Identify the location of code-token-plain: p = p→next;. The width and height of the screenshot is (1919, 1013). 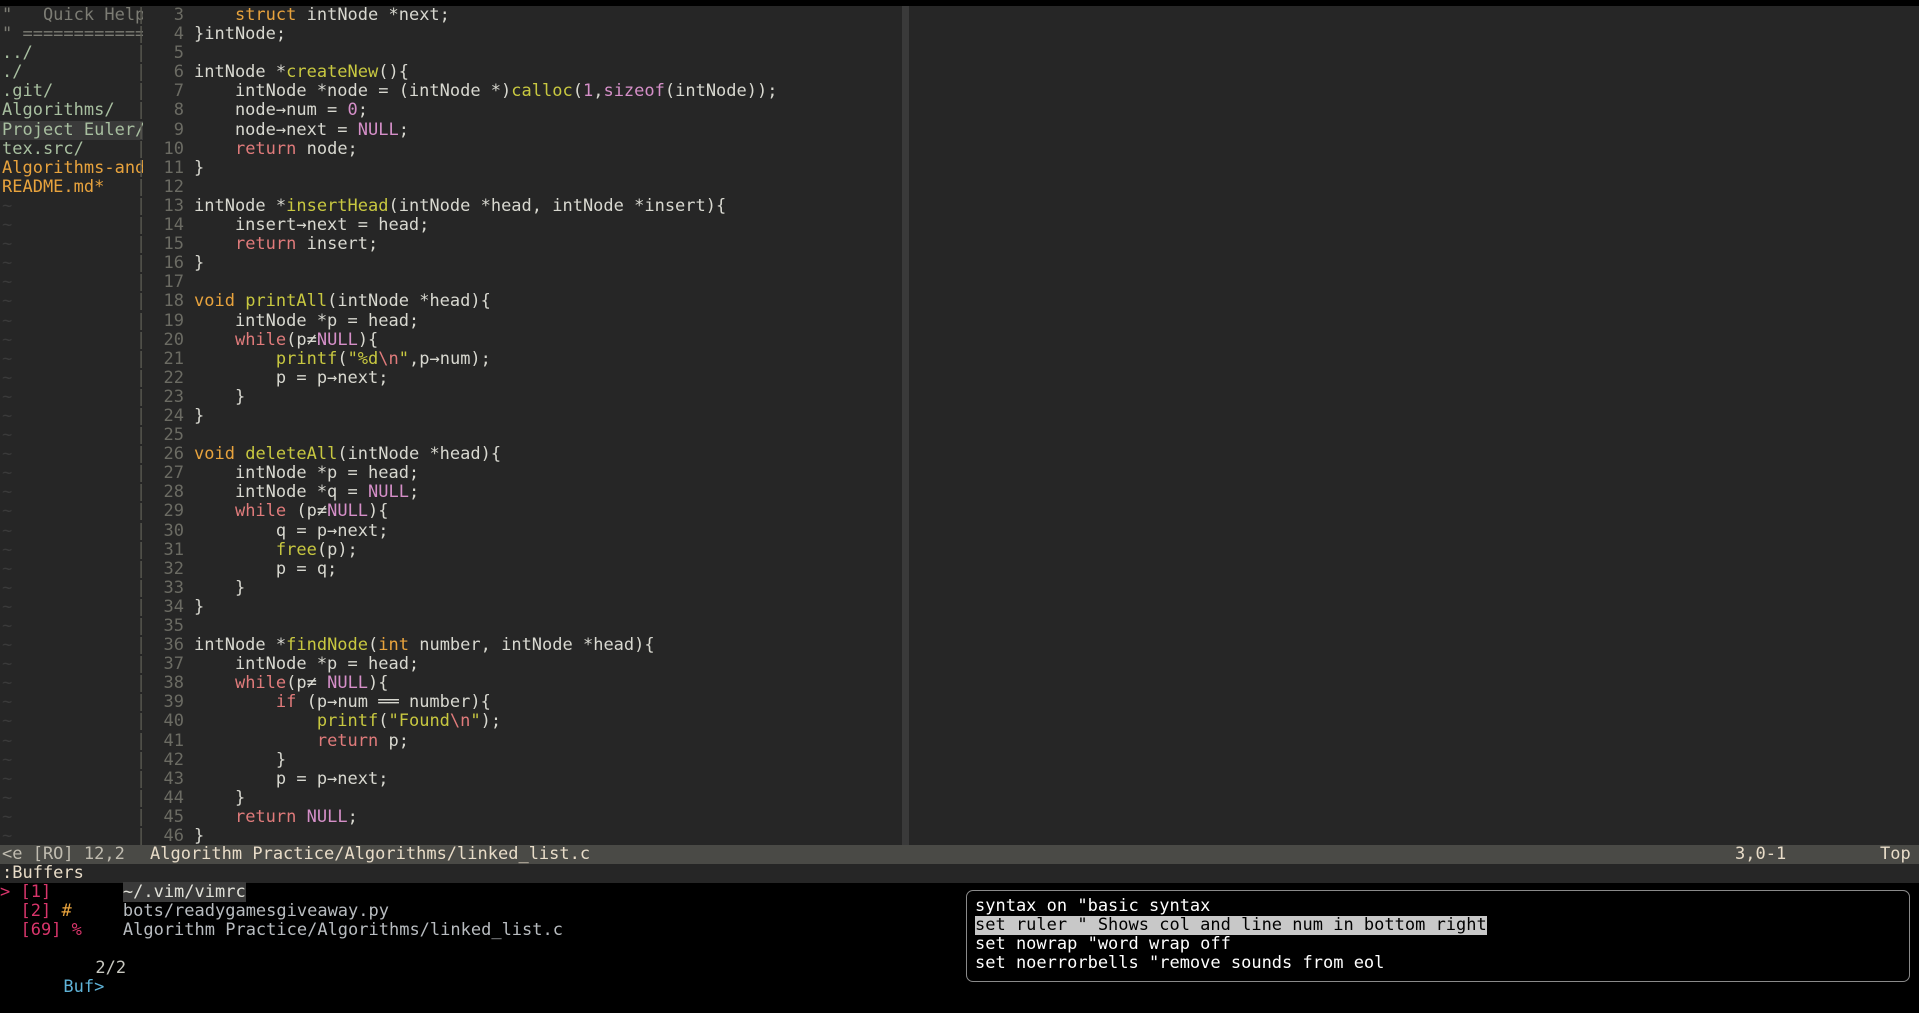
(291, 377).